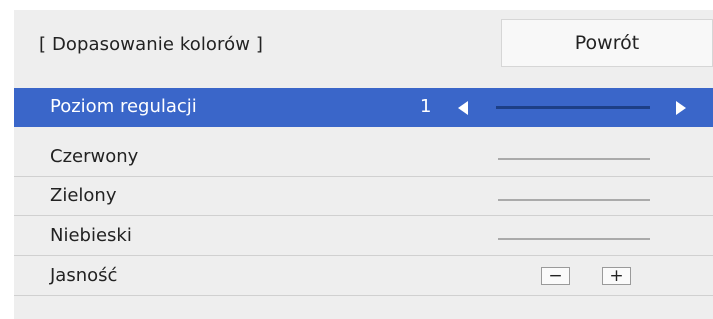  What do you see at coordinates (363, 196) in the screenshot?
I see `row-green: Zielony` at bounding box center [363, 196].